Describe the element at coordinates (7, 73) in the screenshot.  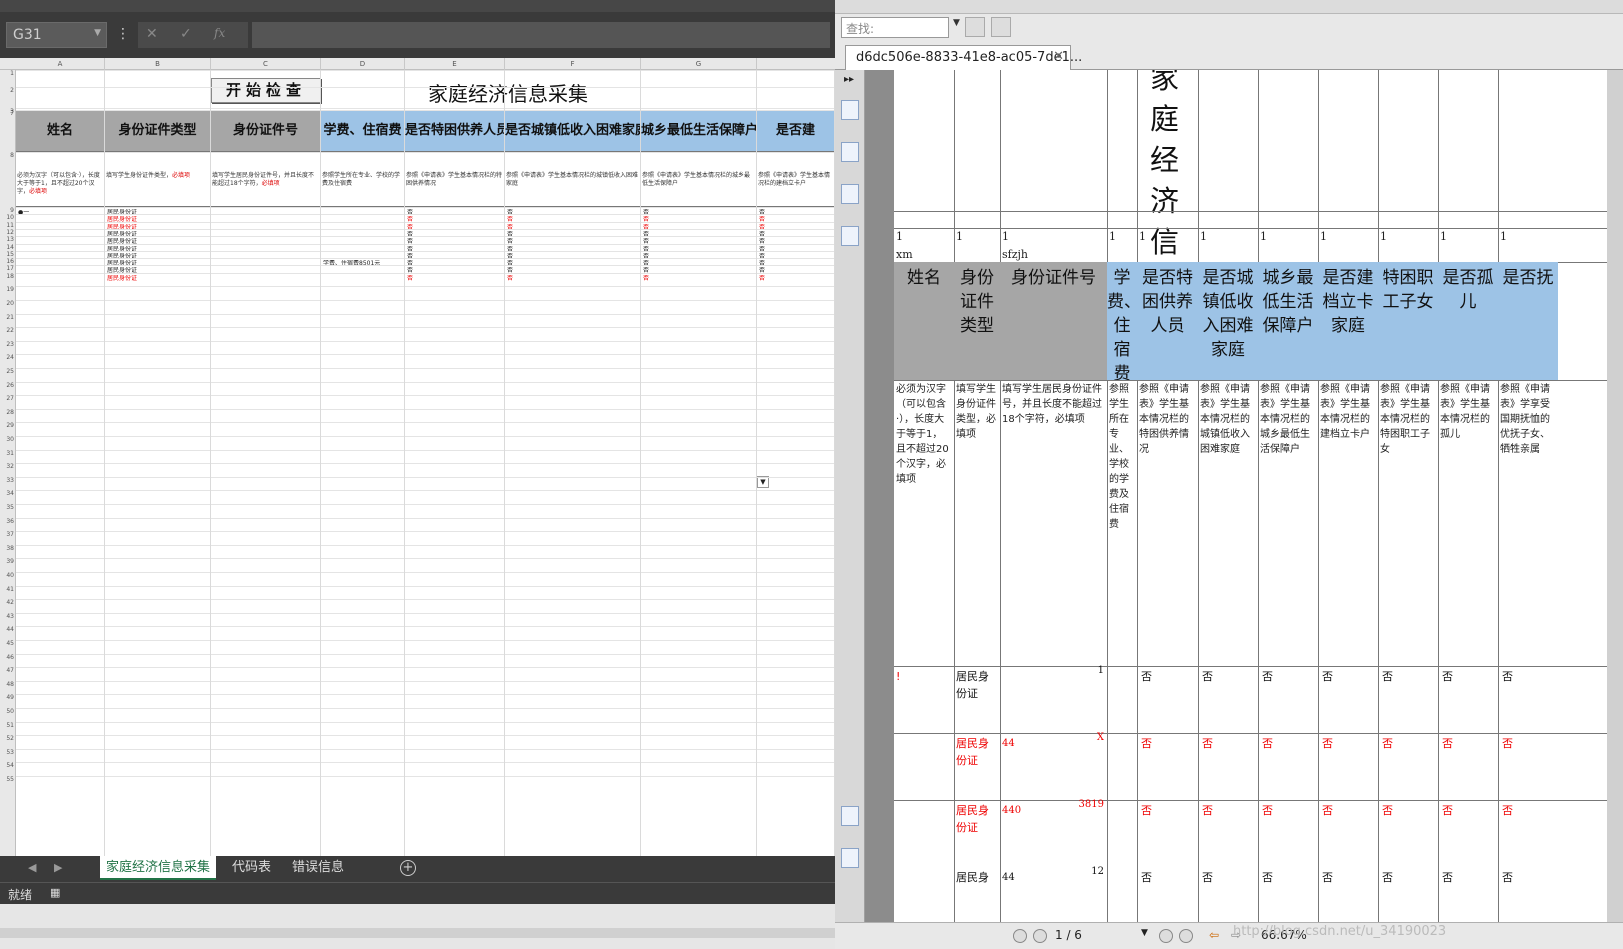
I see `row-number: 1` at that location.